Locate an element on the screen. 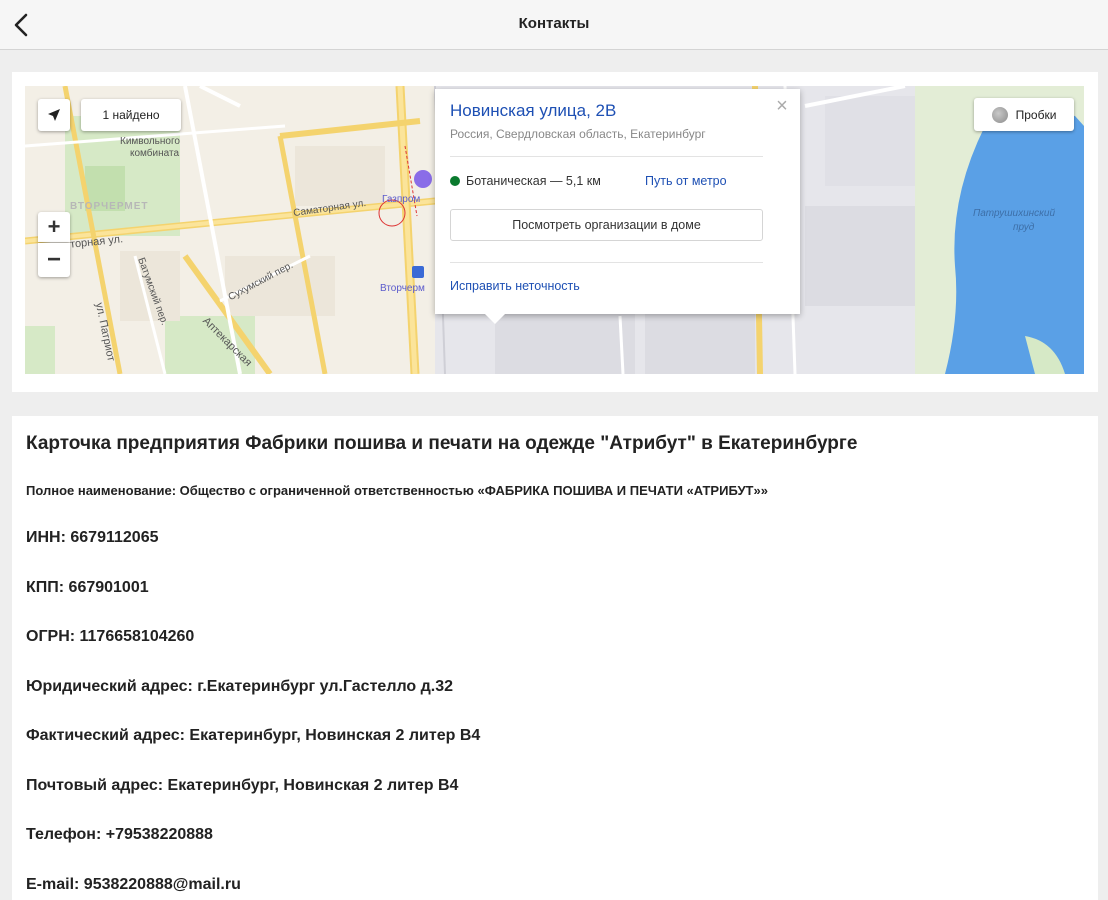 The width and height of the screenshot is (1108, 900). fix-inaccuracy-link: Исправить неточность is located at coordinates (515, 286).